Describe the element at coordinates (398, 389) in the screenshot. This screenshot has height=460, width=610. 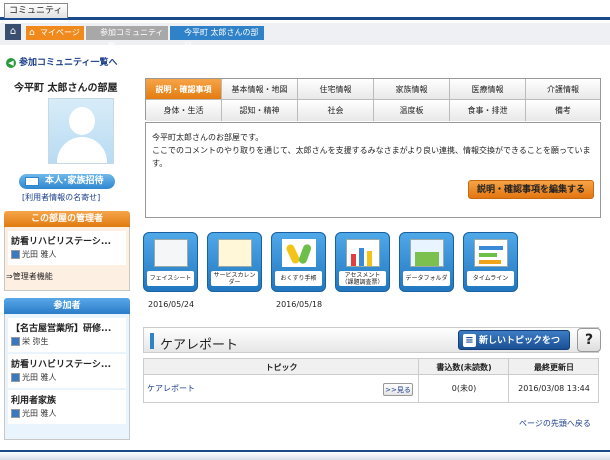
I see `view-topic-button: >>見る` at that location.